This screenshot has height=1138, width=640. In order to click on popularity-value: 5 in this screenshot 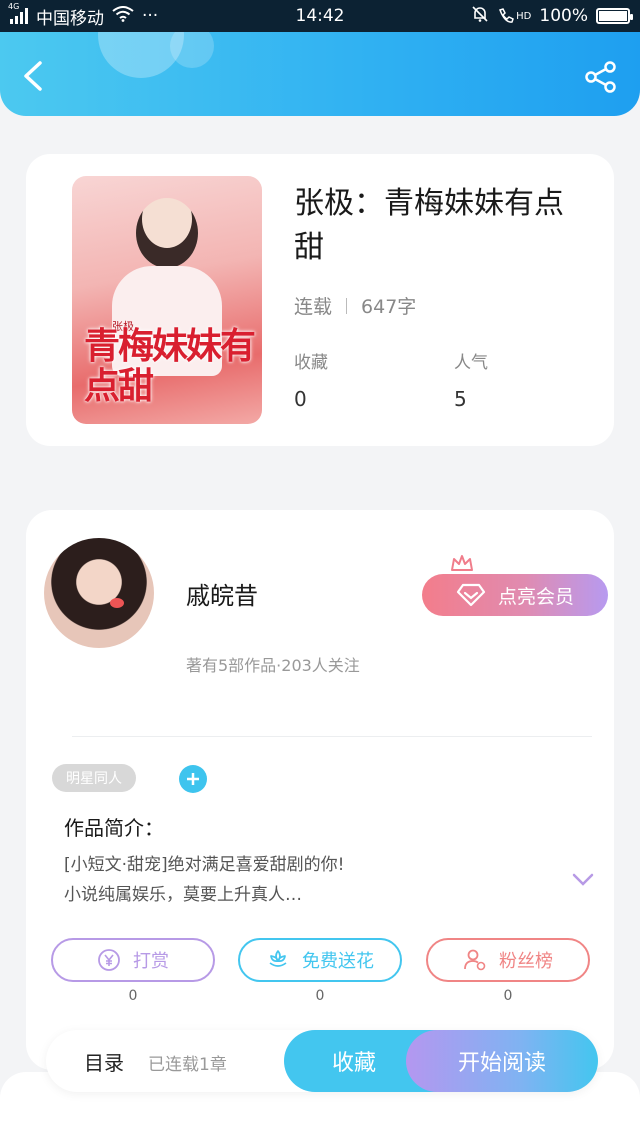, I will do `click(460, 399)`.